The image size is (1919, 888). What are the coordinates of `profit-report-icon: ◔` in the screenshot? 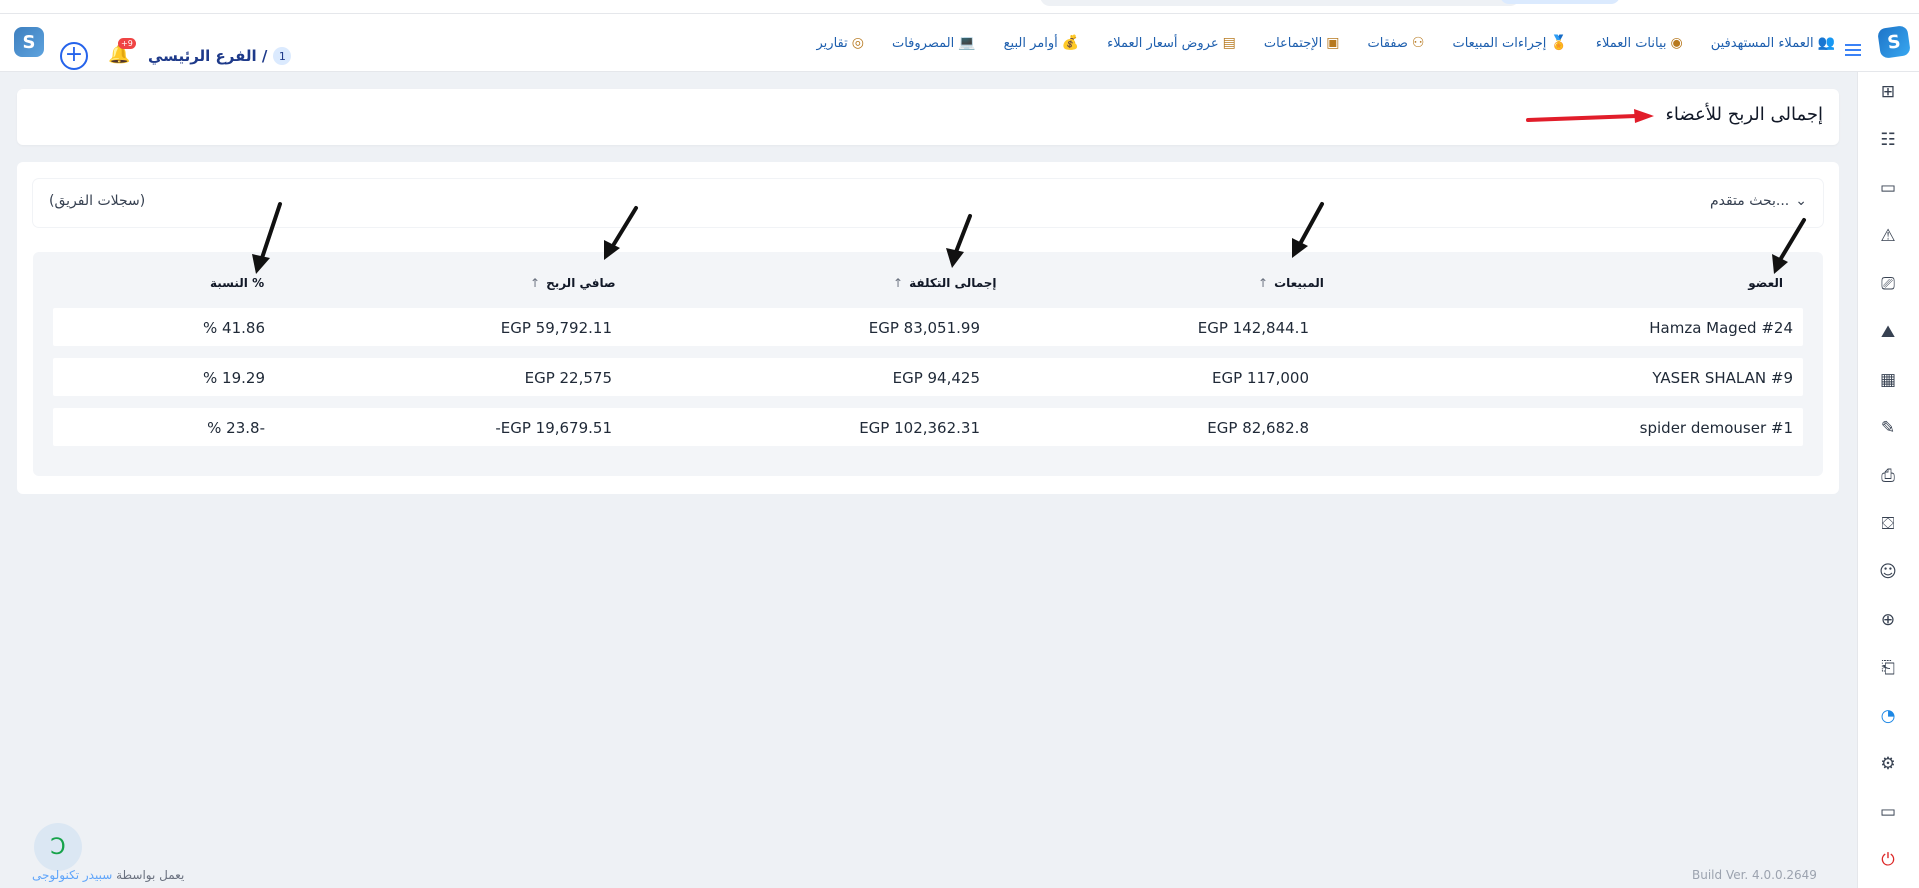 It's located at (1888, 716).